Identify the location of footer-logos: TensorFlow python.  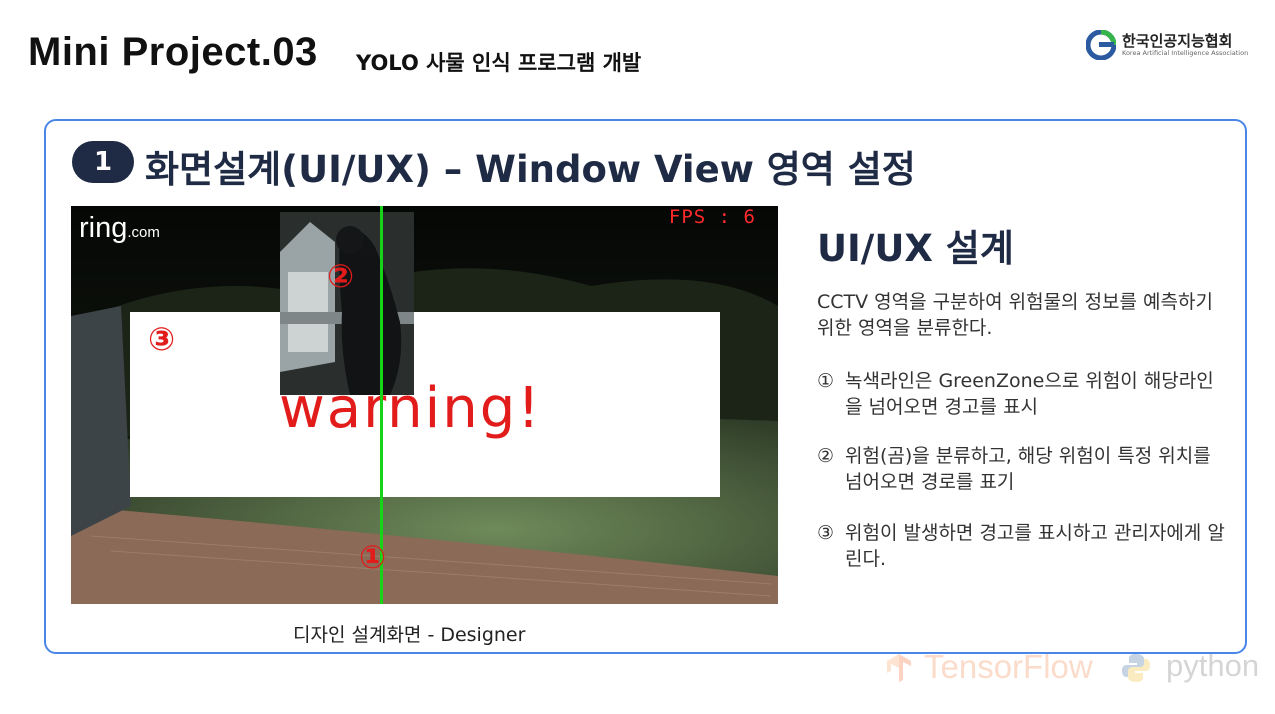
(1074, 668).